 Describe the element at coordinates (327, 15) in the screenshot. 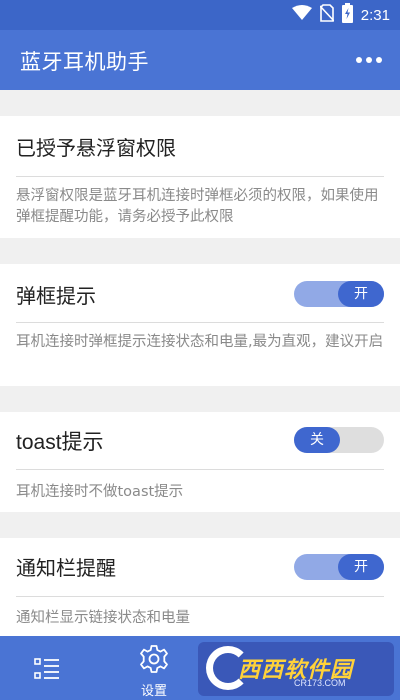

I see `no-sim-icon` at that location.